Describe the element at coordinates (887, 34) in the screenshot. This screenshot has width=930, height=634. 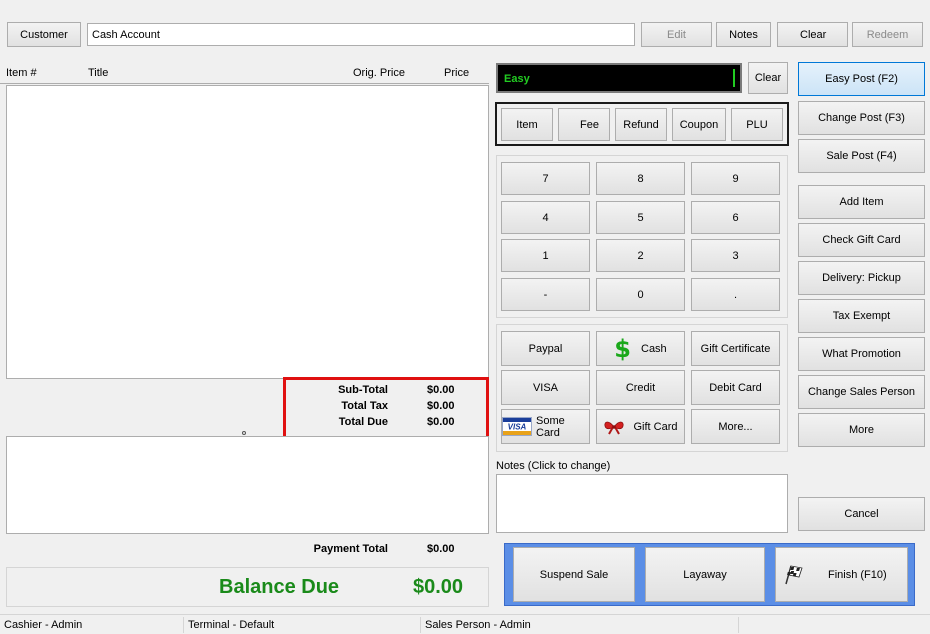
I see `redeem-button: Redeem` at that location.